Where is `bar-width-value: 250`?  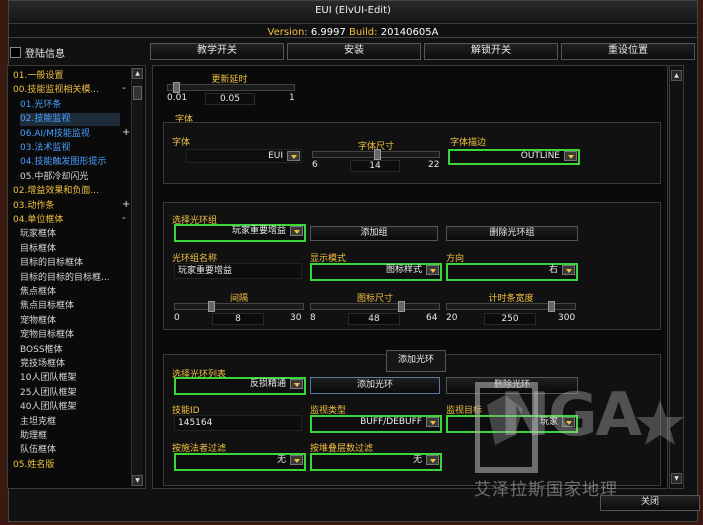
bar-width-value: 250 is located at coordinates (510, 319).